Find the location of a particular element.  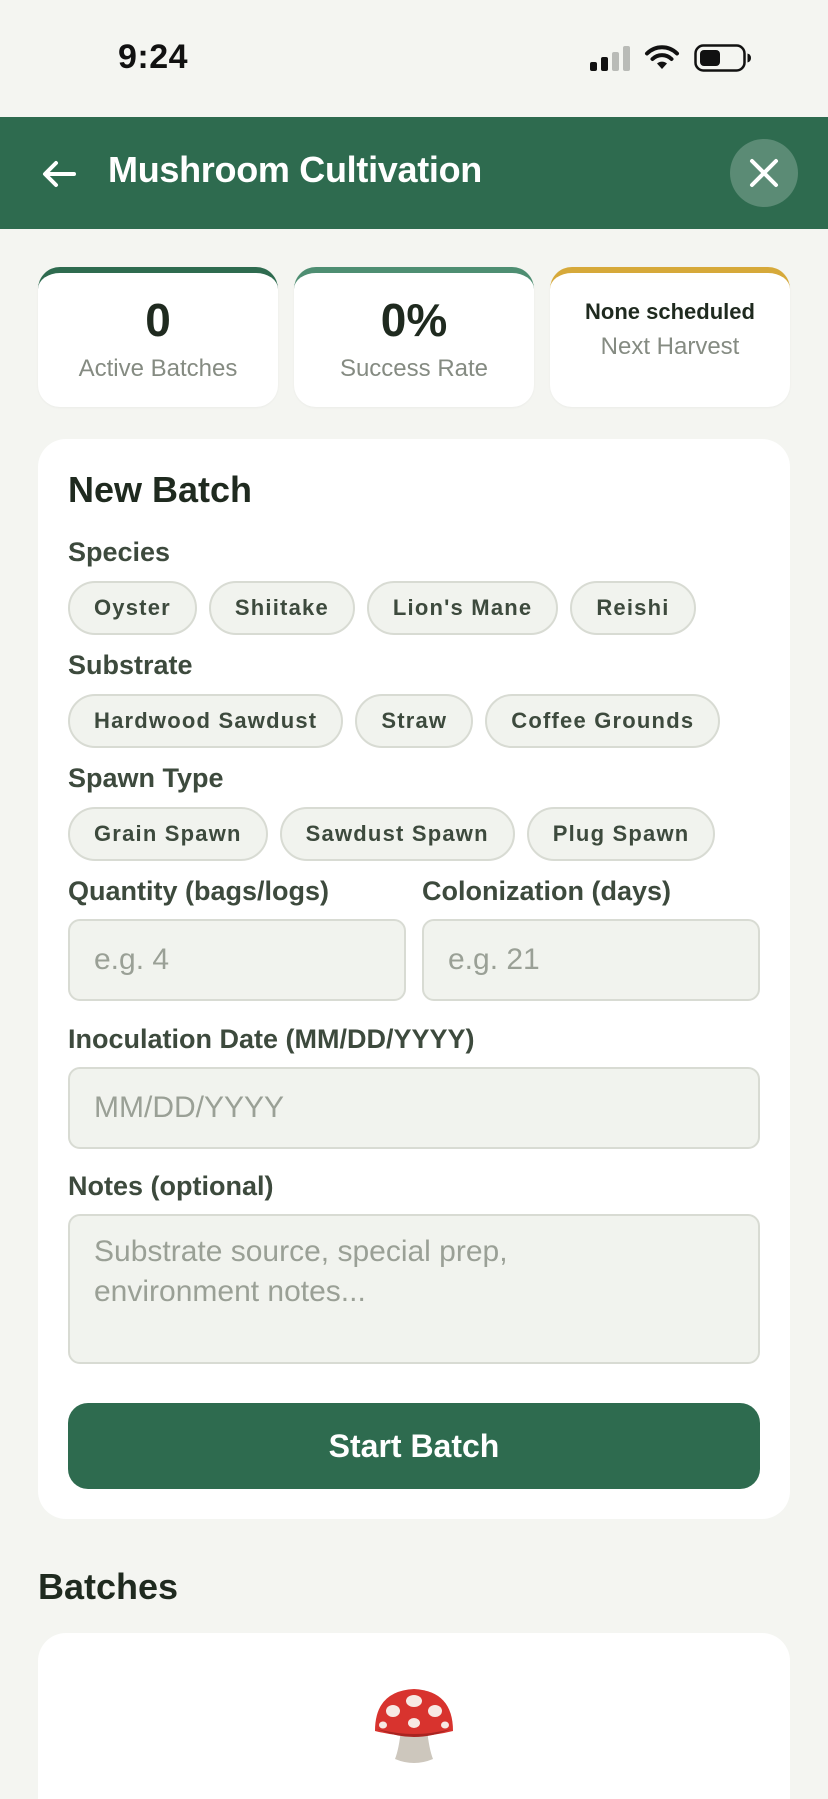

page-title: Mushroom Cultivation is located at coordinates (295, 169).